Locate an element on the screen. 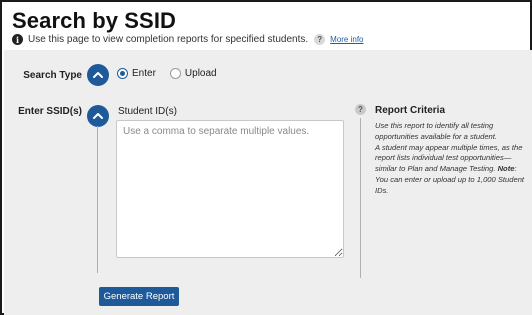 This screenshot has height=315, width=532. report-criteria-help-icon: ? is located at coordinates (360, 109).